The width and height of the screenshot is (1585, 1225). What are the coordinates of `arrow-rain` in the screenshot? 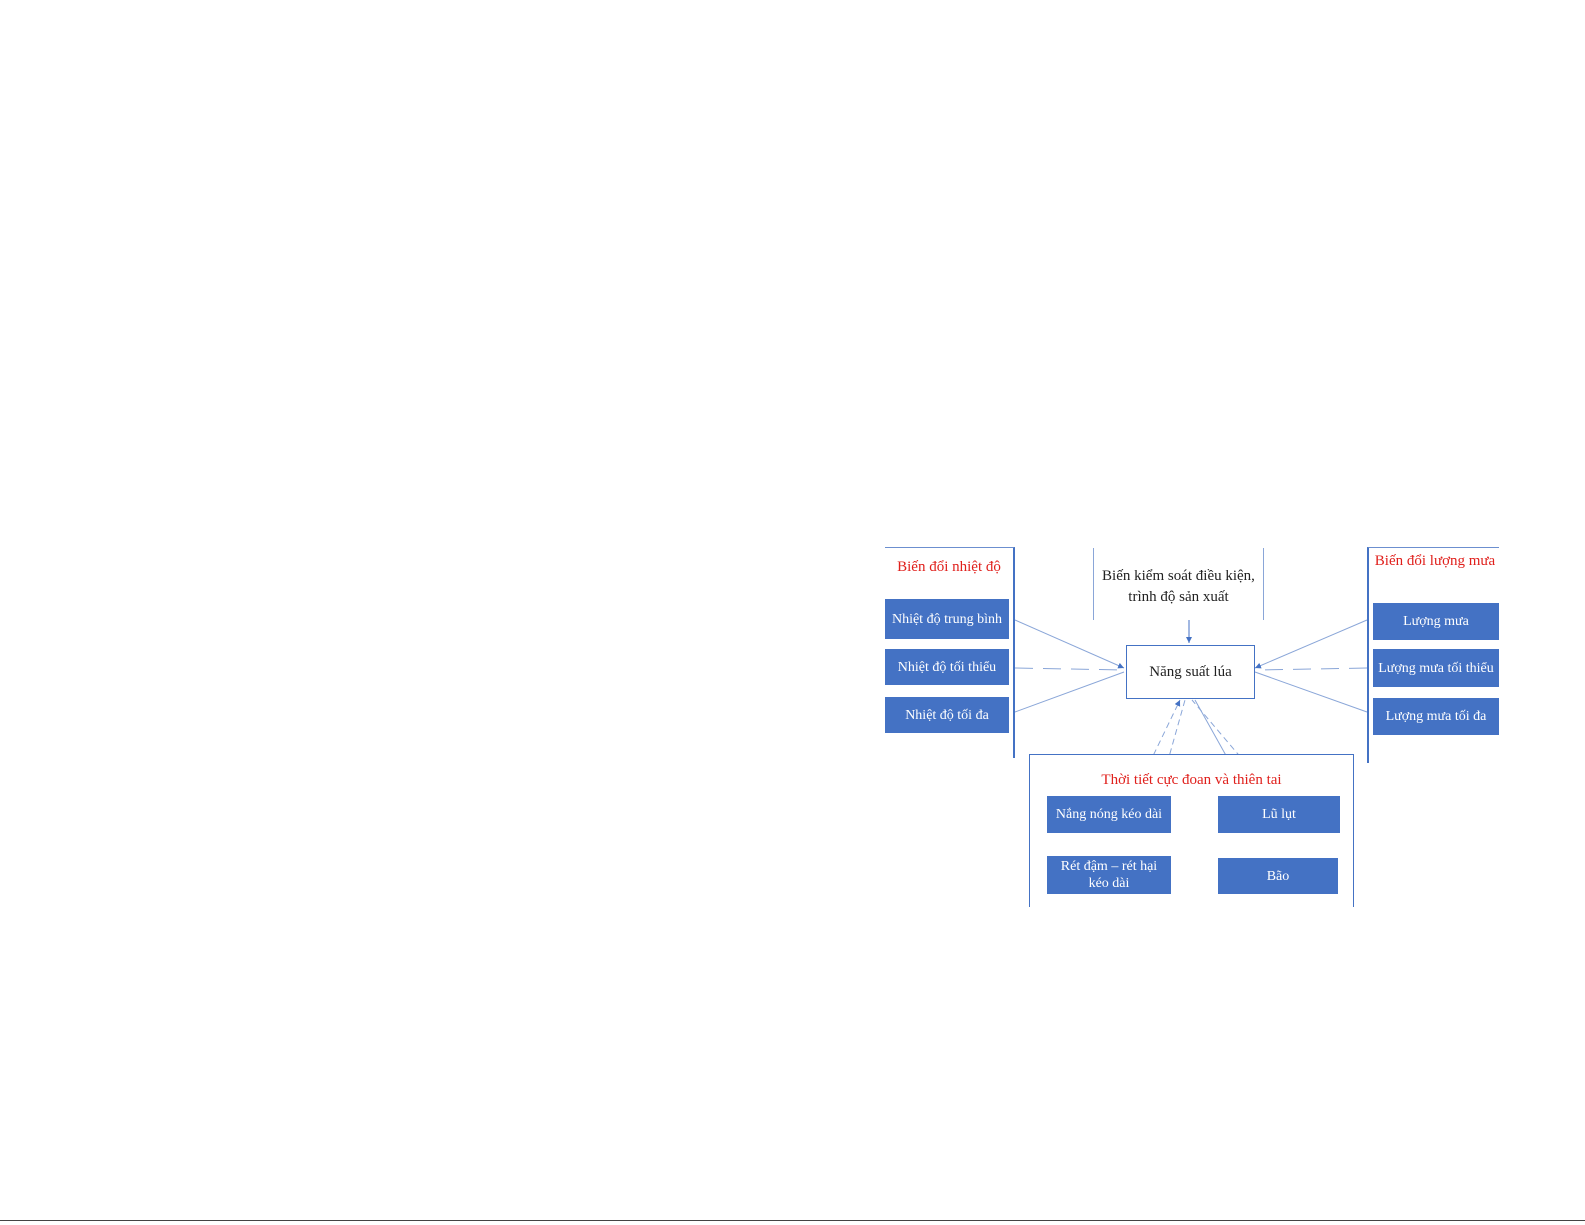 It's located at (1311, 644).